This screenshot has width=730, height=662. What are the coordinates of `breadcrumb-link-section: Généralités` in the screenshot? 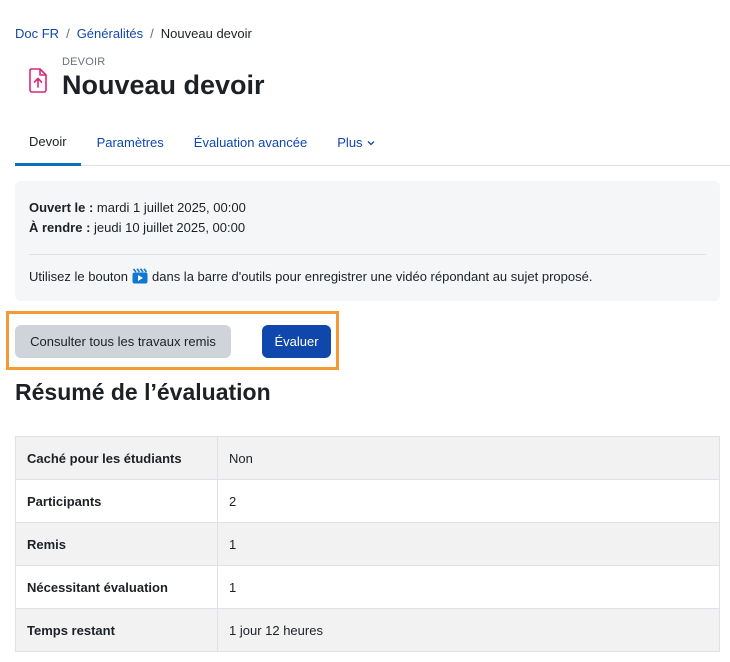 It's located at (110, 33).